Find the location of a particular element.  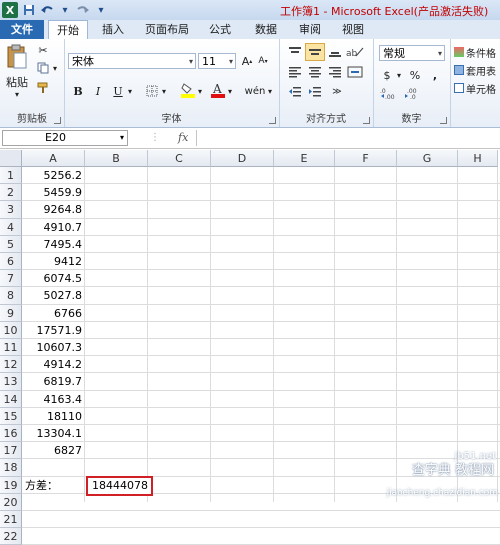

row-header-19: 19 is located at coordinates (11, 485).